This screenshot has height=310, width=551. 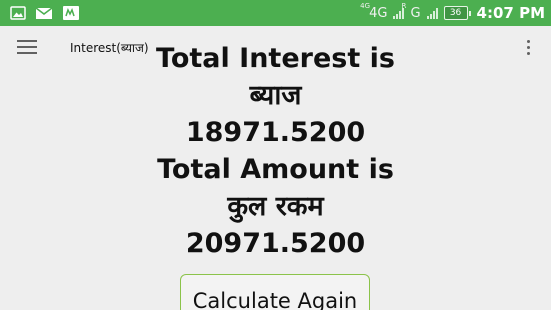 I want to click on notification-icons, so click(x=45, y=13).